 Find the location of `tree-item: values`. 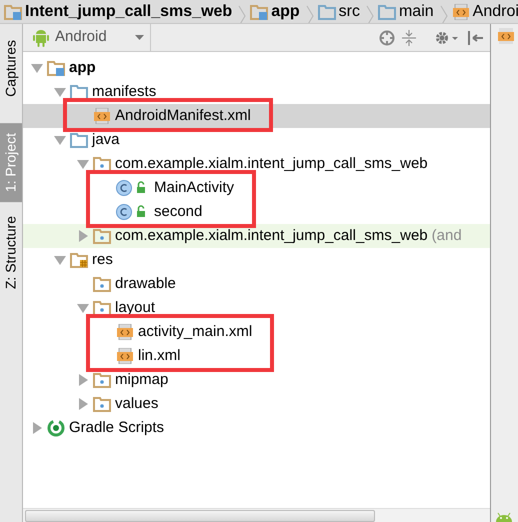

tree-item: values is located at coordinates (134, 403).